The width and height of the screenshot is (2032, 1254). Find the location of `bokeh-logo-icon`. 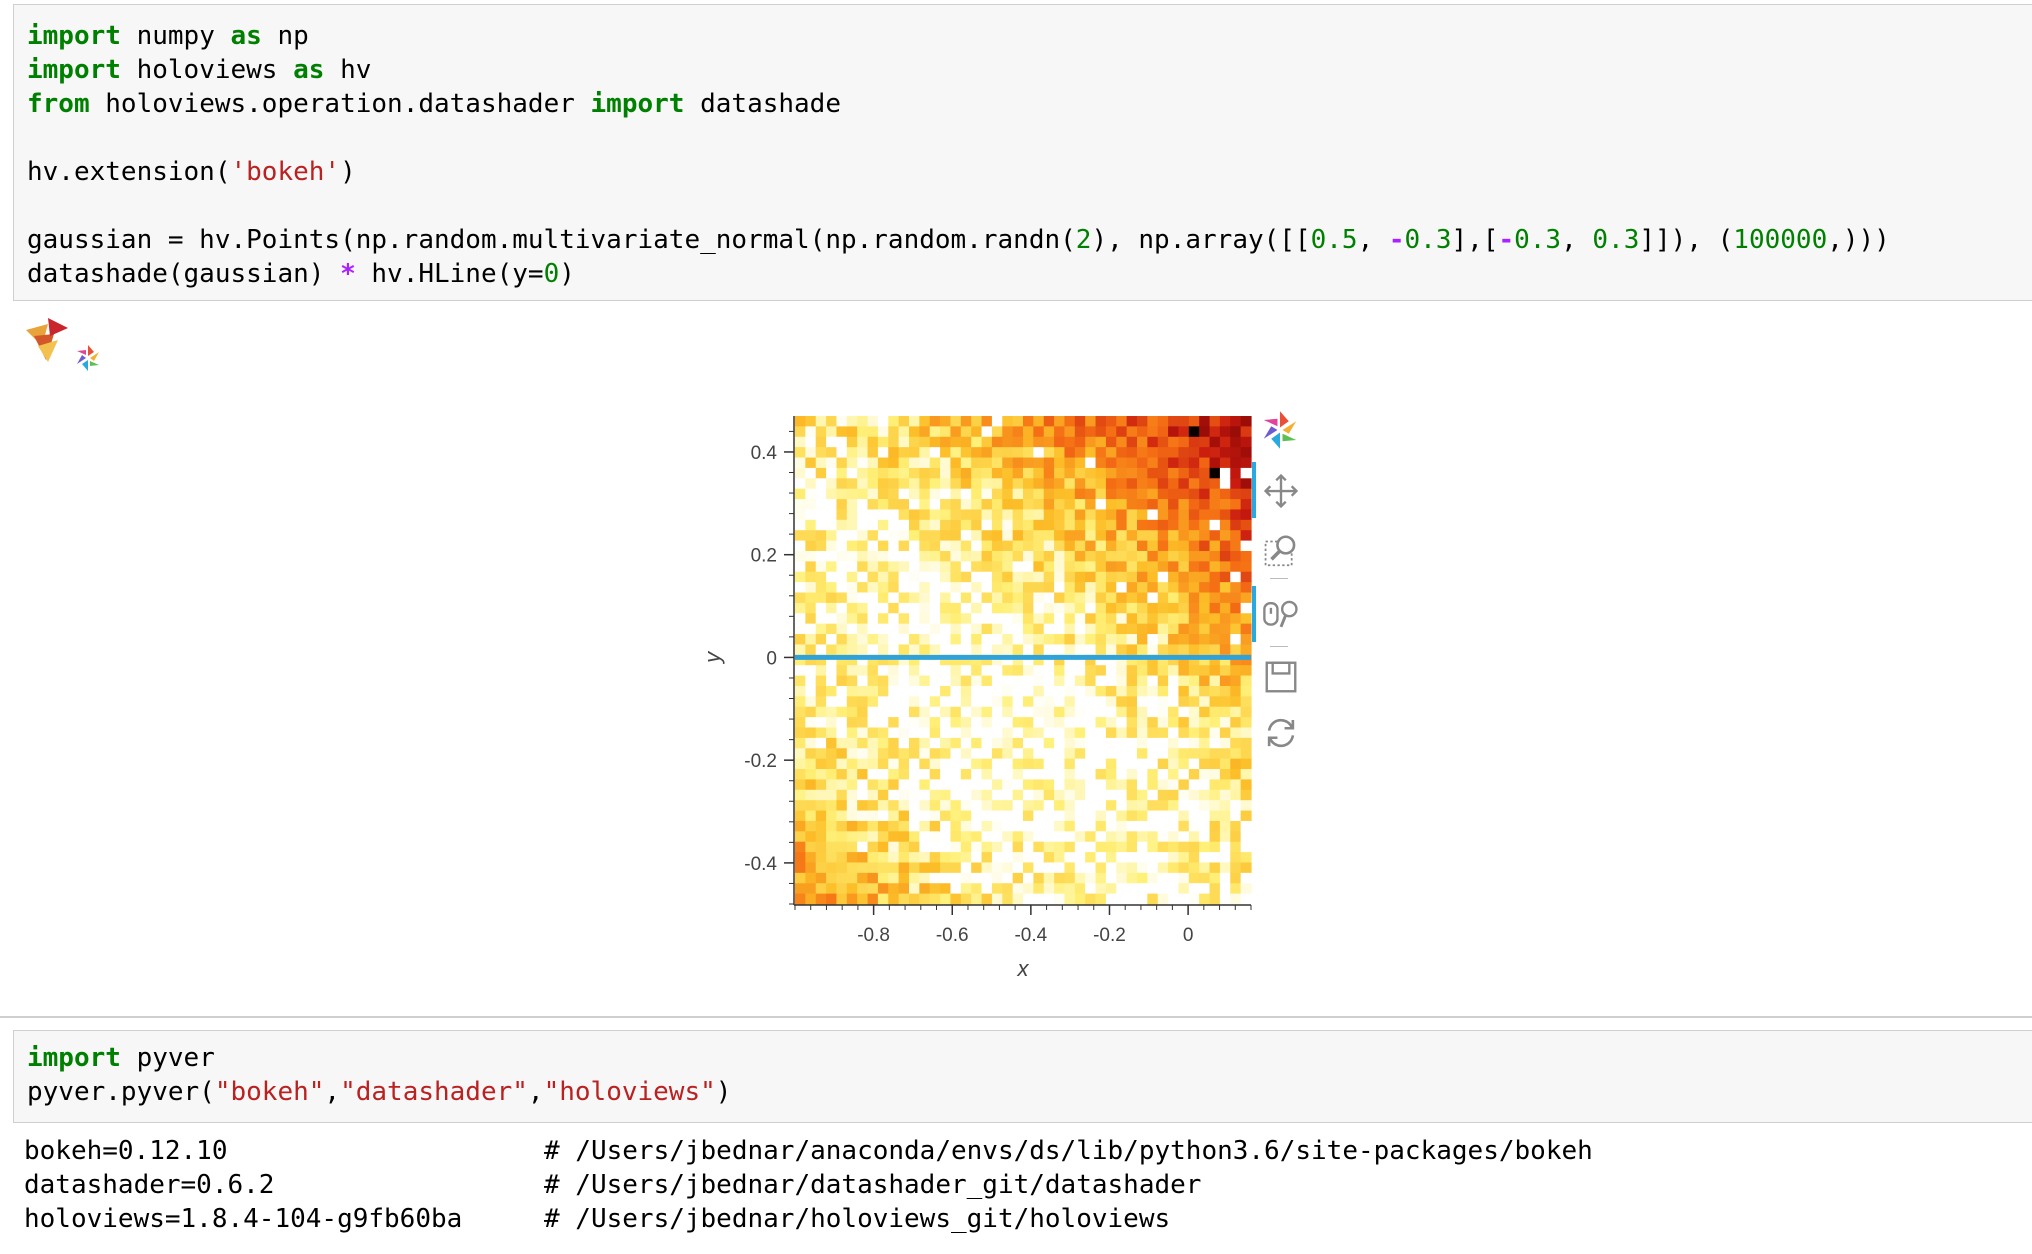

bokeh-logo-icon is located at coordinates (1280, 430).